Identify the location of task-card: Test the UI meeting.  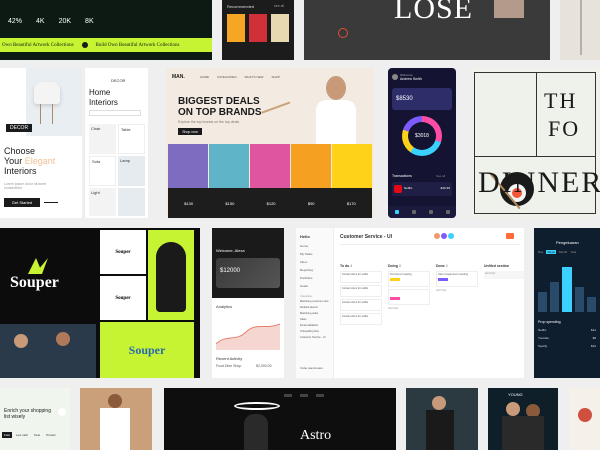
(409, 279).